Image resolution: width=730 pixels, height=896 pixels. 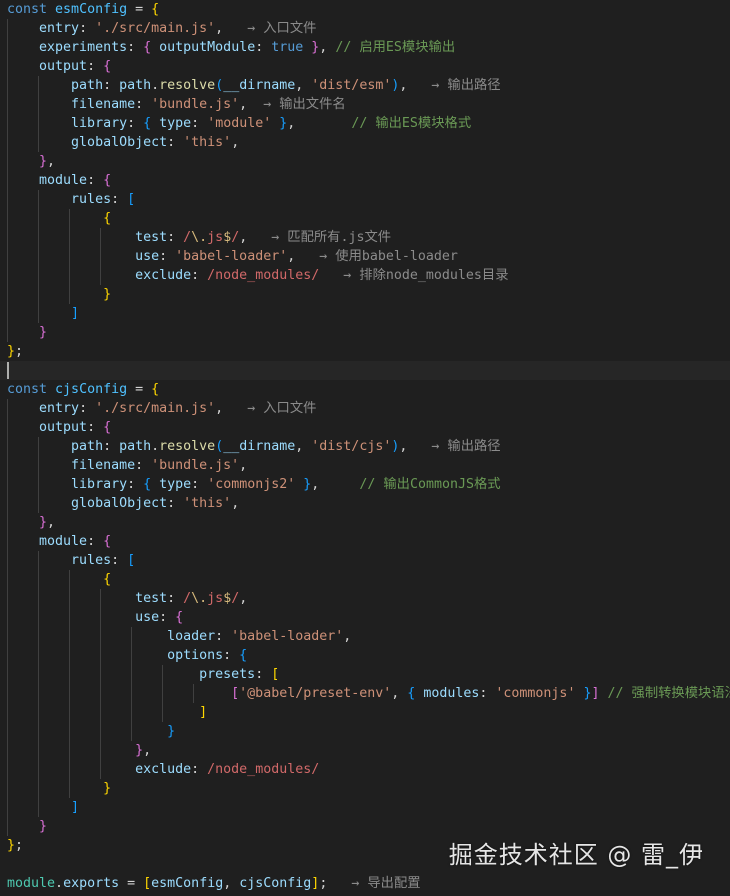 What do you see at coordinates (365, 9) in the screenshot?
I see `code-line: const esmConfig = {` at bounding box center [365, 9].